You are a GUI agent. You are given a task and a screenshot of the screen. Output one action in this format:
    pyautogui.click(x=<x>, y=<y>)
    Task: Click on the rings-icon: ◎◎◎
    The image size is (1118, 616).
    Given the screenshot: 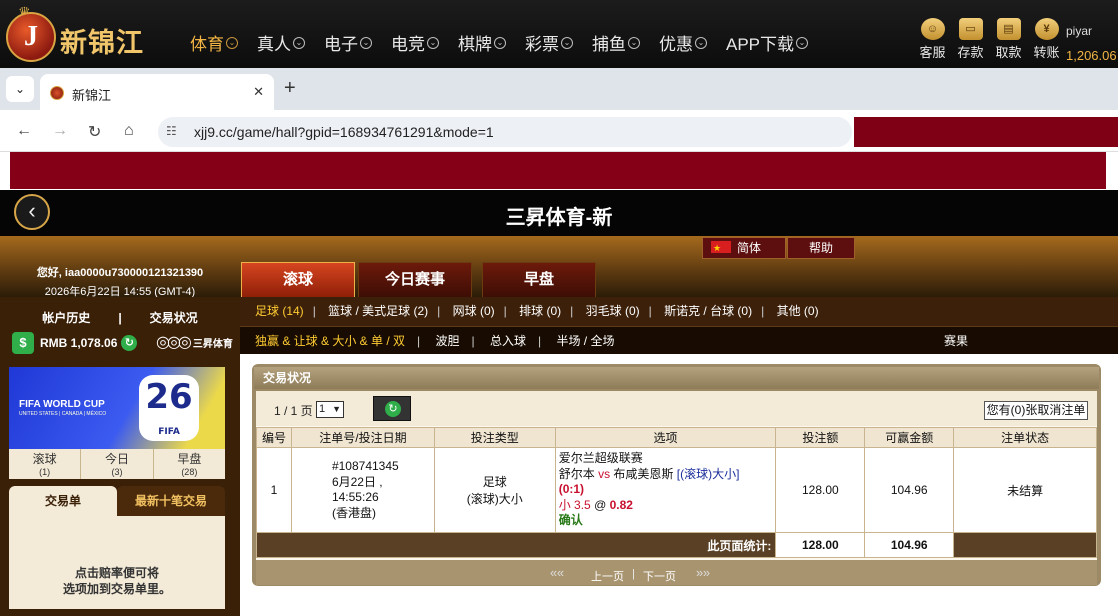 What is the action you would take?
    pyautogui.click(x=174, y=342)
    